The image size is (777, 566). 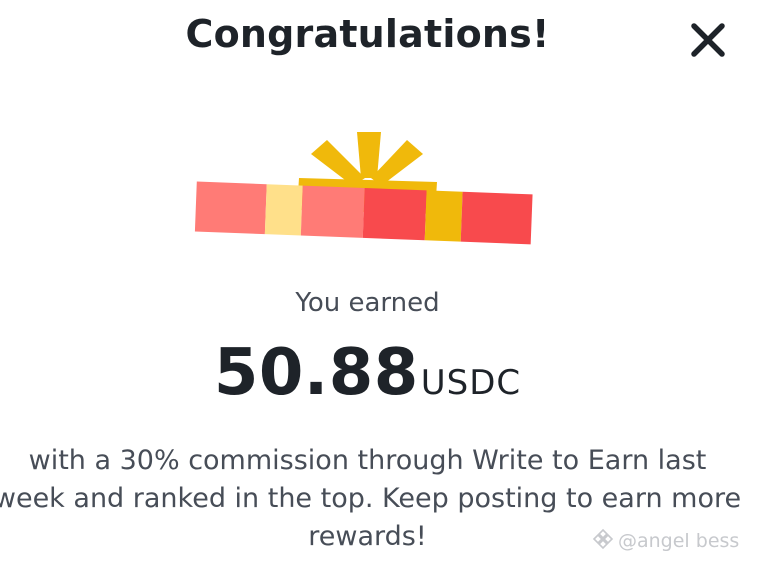 I want to click on close-icon, so click(x=708, y=40).